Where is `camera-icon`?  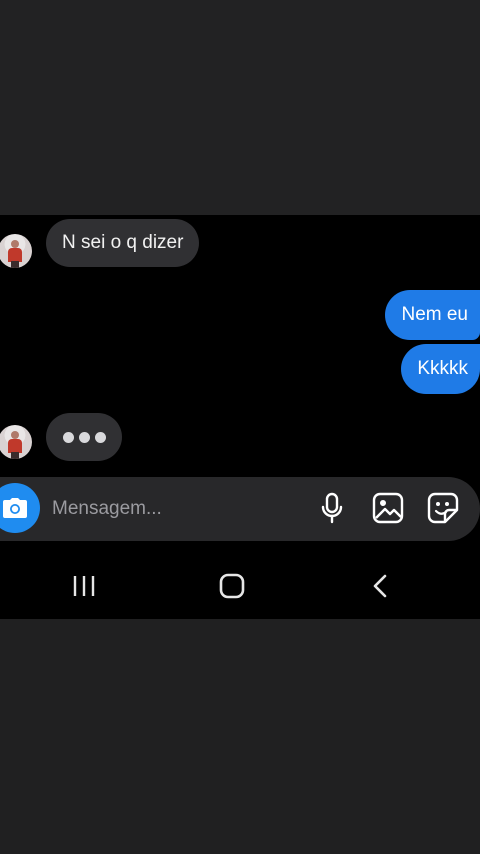
camera-icon is located at coordinates (15, 508).